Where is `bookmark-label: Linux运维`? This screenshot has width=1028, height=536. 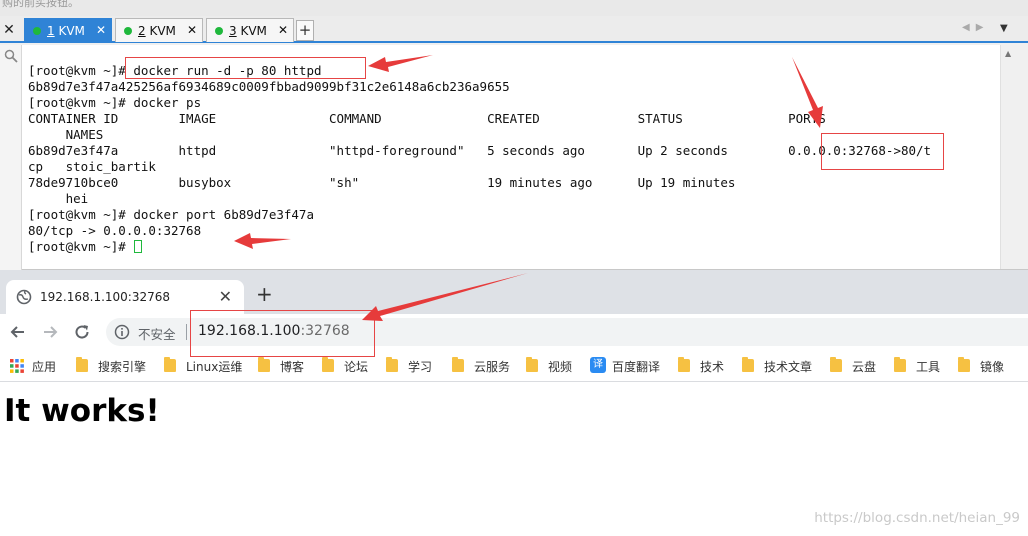 bookmark-label: Linux运维 is located at coordinates (214, 367).